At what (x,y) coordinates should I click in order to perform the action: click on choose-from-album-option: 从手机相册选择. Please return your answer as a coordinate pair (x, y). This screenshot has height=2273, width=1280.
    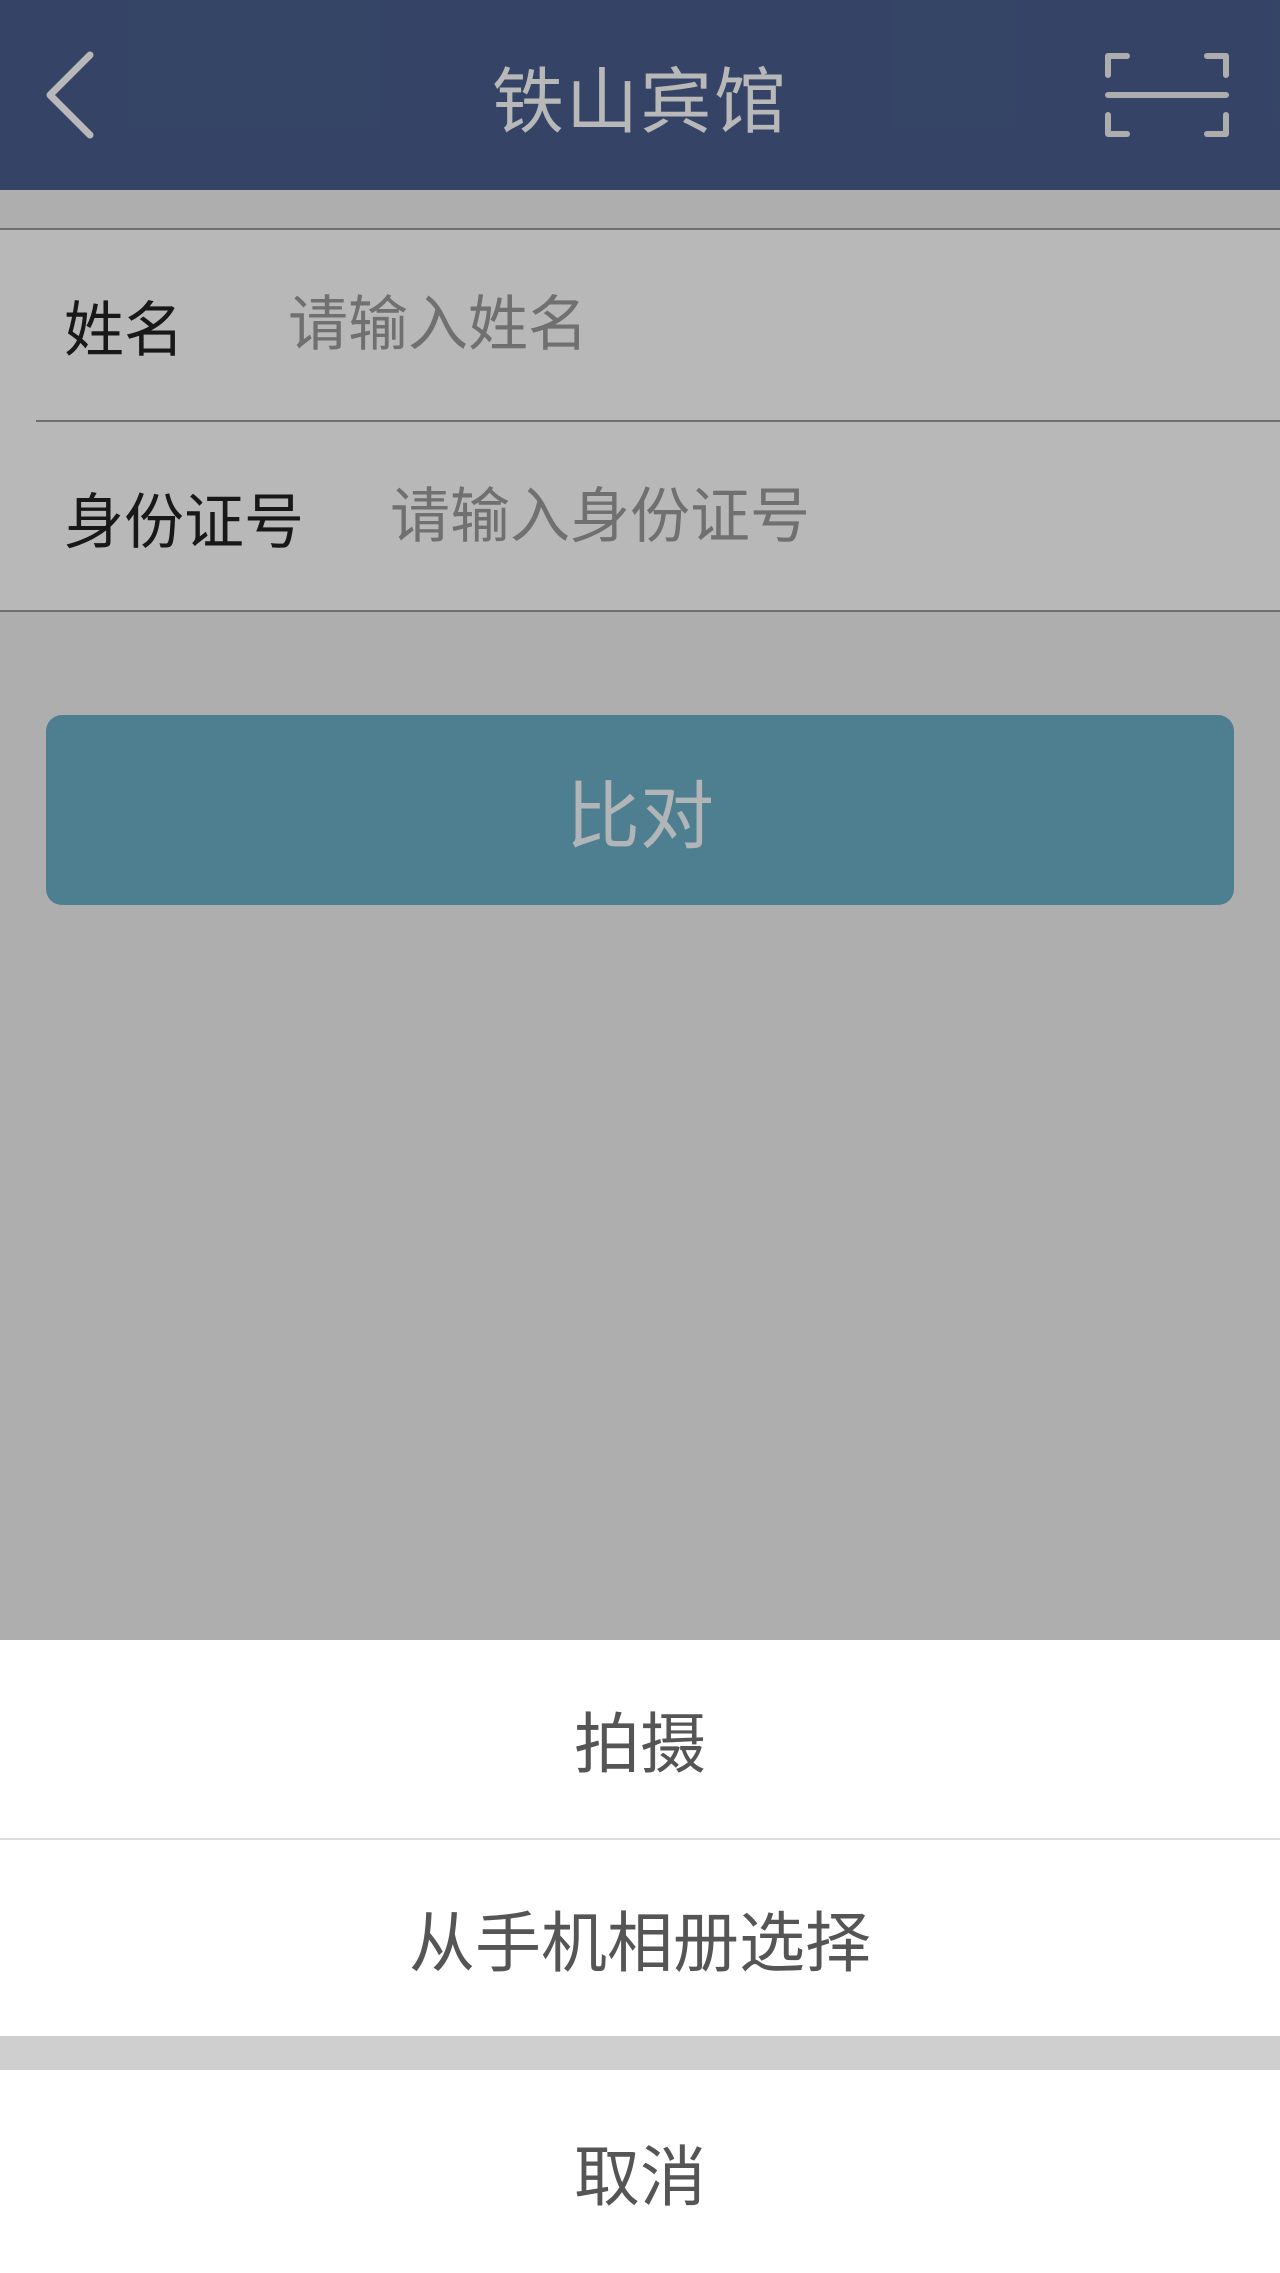
    Looking at the image, I should click on (640, 1938).